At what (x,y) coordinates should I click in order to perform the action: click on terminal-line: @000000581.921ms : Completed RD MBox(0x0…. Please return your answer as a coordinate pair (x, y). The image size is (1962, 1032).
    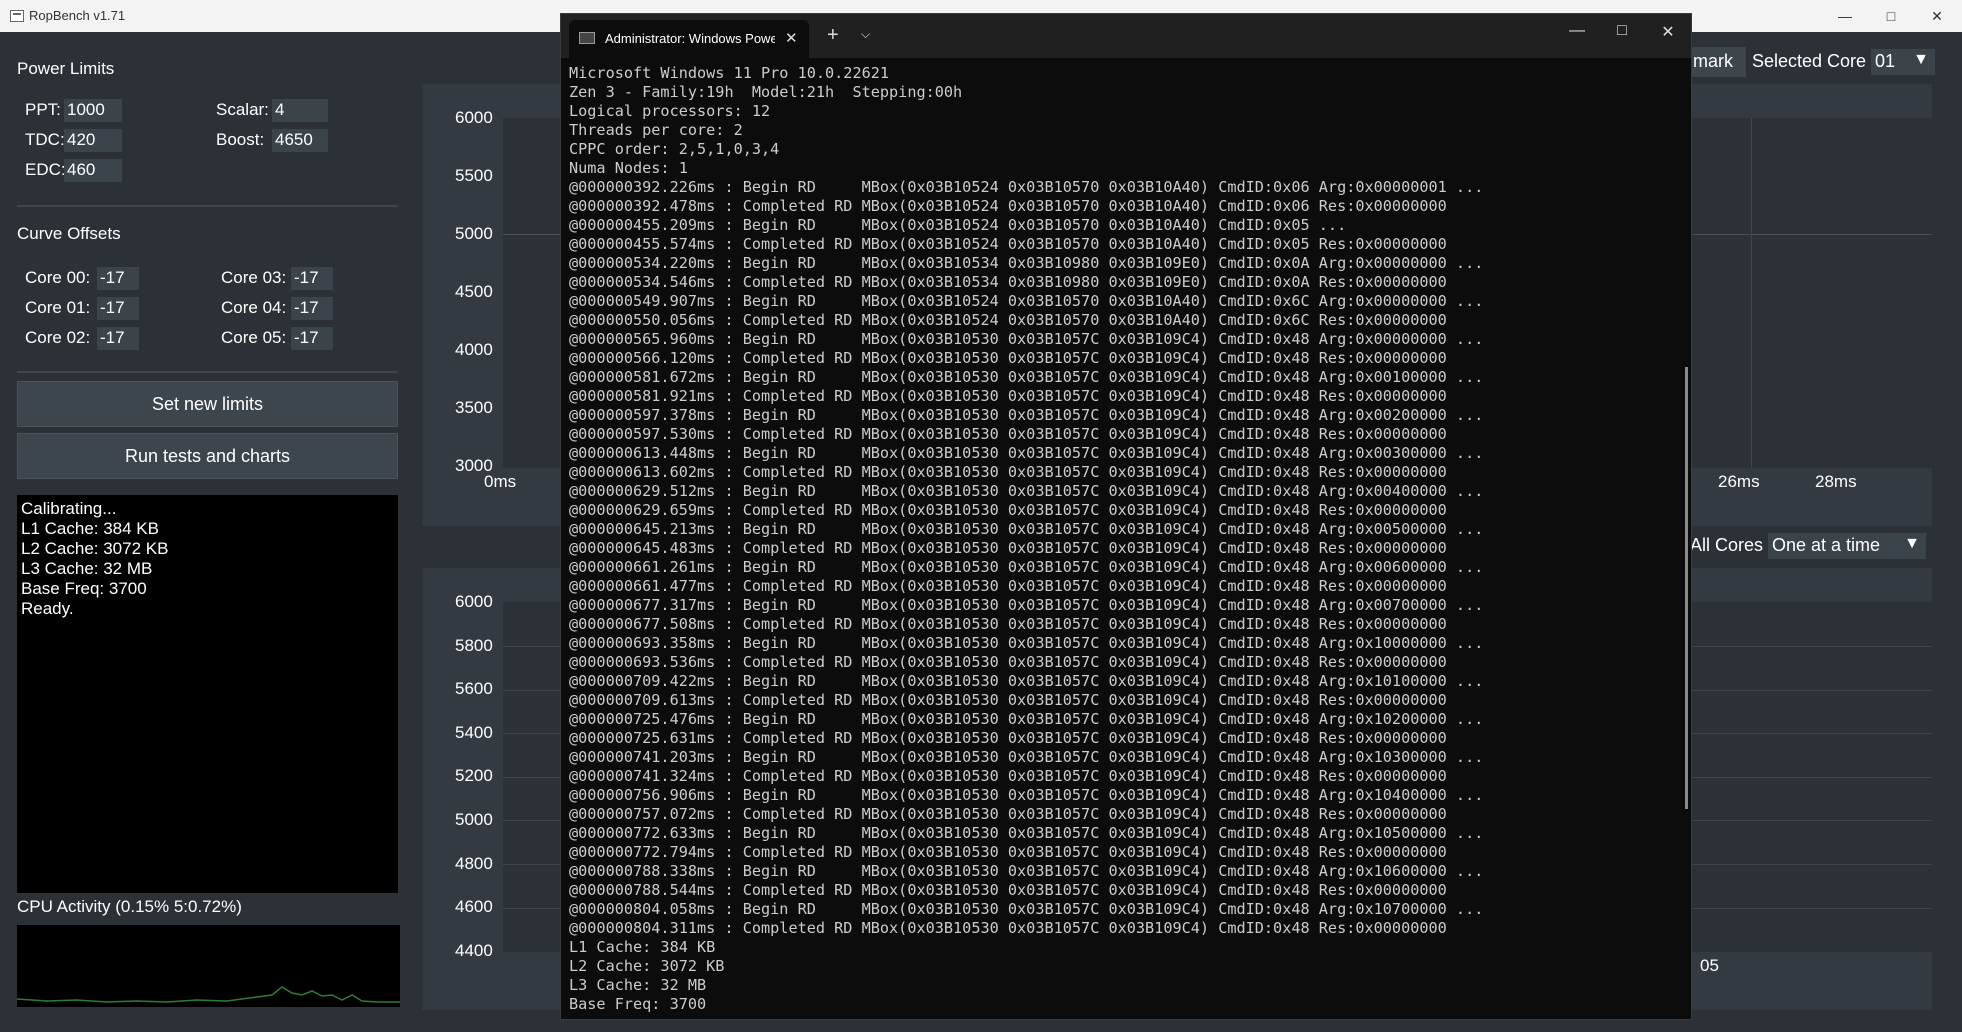
    Looking at the image, I should click on (1008, 396).